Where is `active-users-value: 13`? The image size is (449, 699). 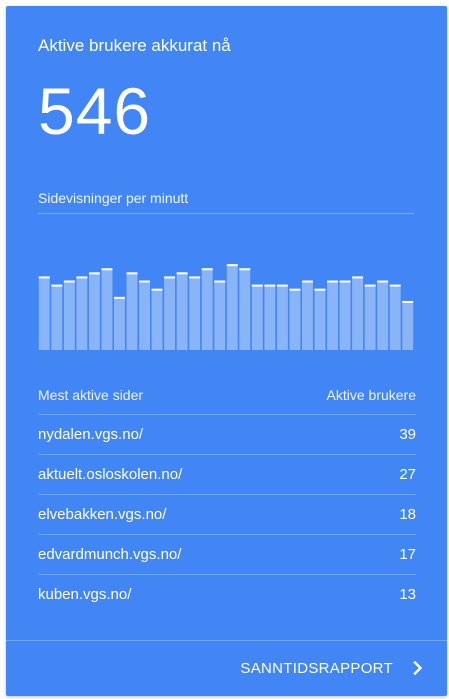 active-users-value: 13 is located at coordinates (407, 594).